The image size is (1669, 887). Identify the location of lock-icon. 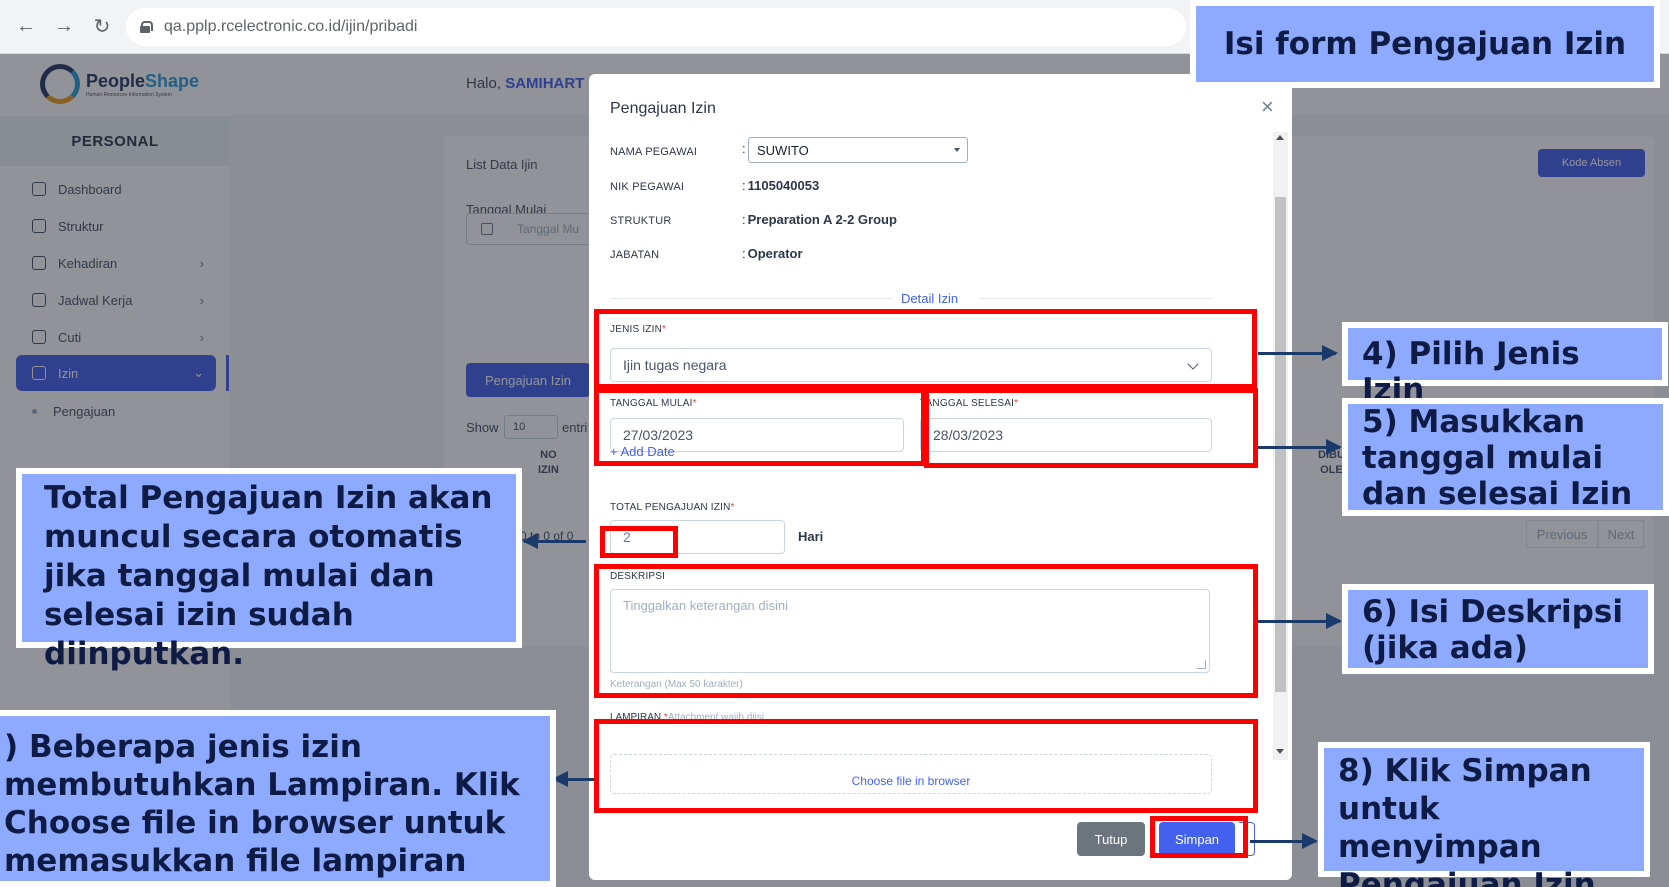
(146, 27).